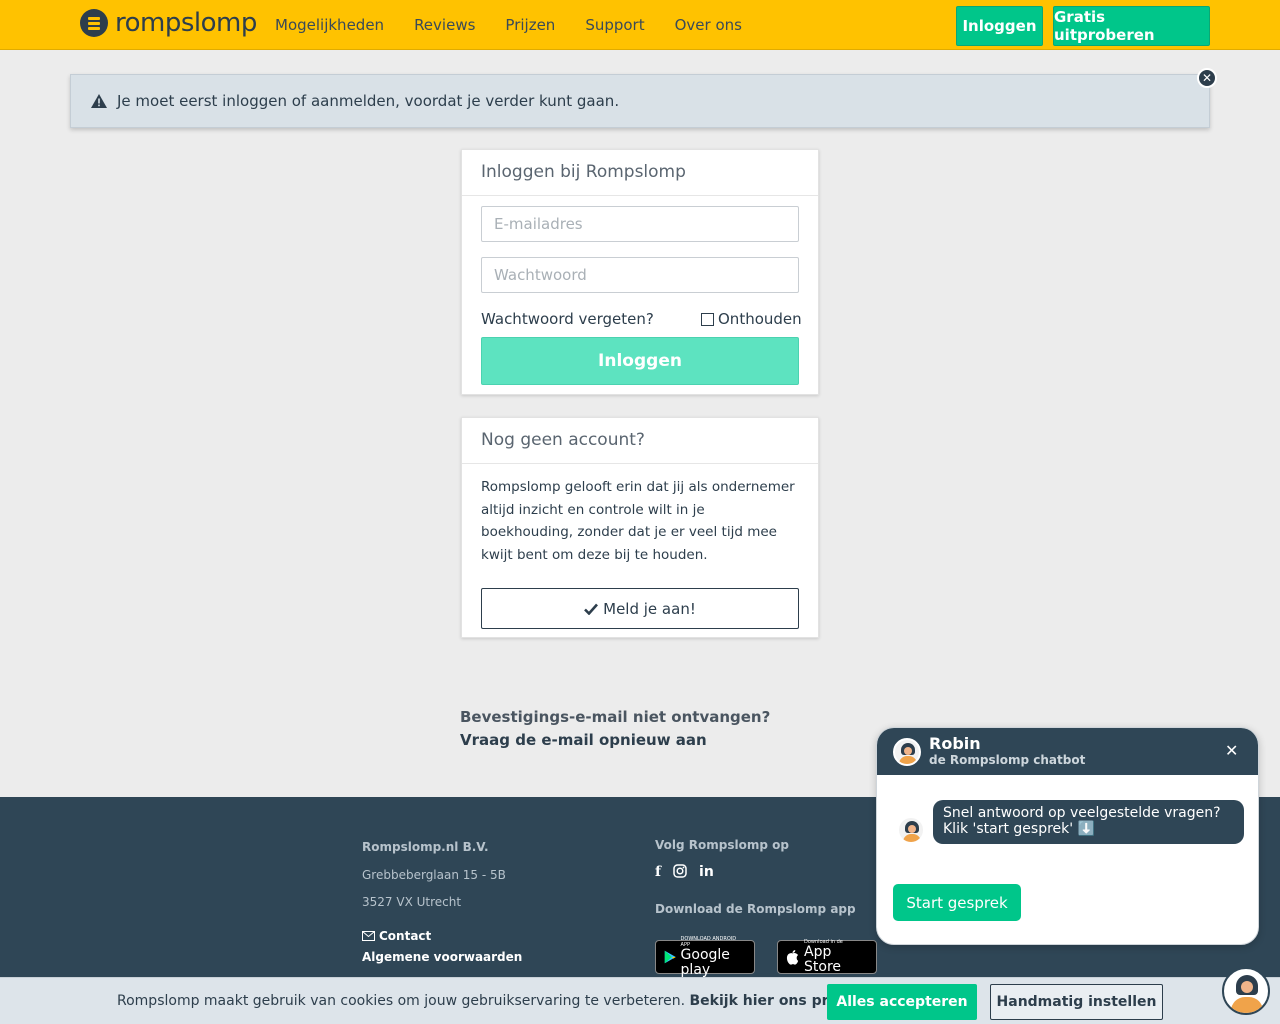  I want to click on alert-close-icon: ✕, so click(1207, 78).